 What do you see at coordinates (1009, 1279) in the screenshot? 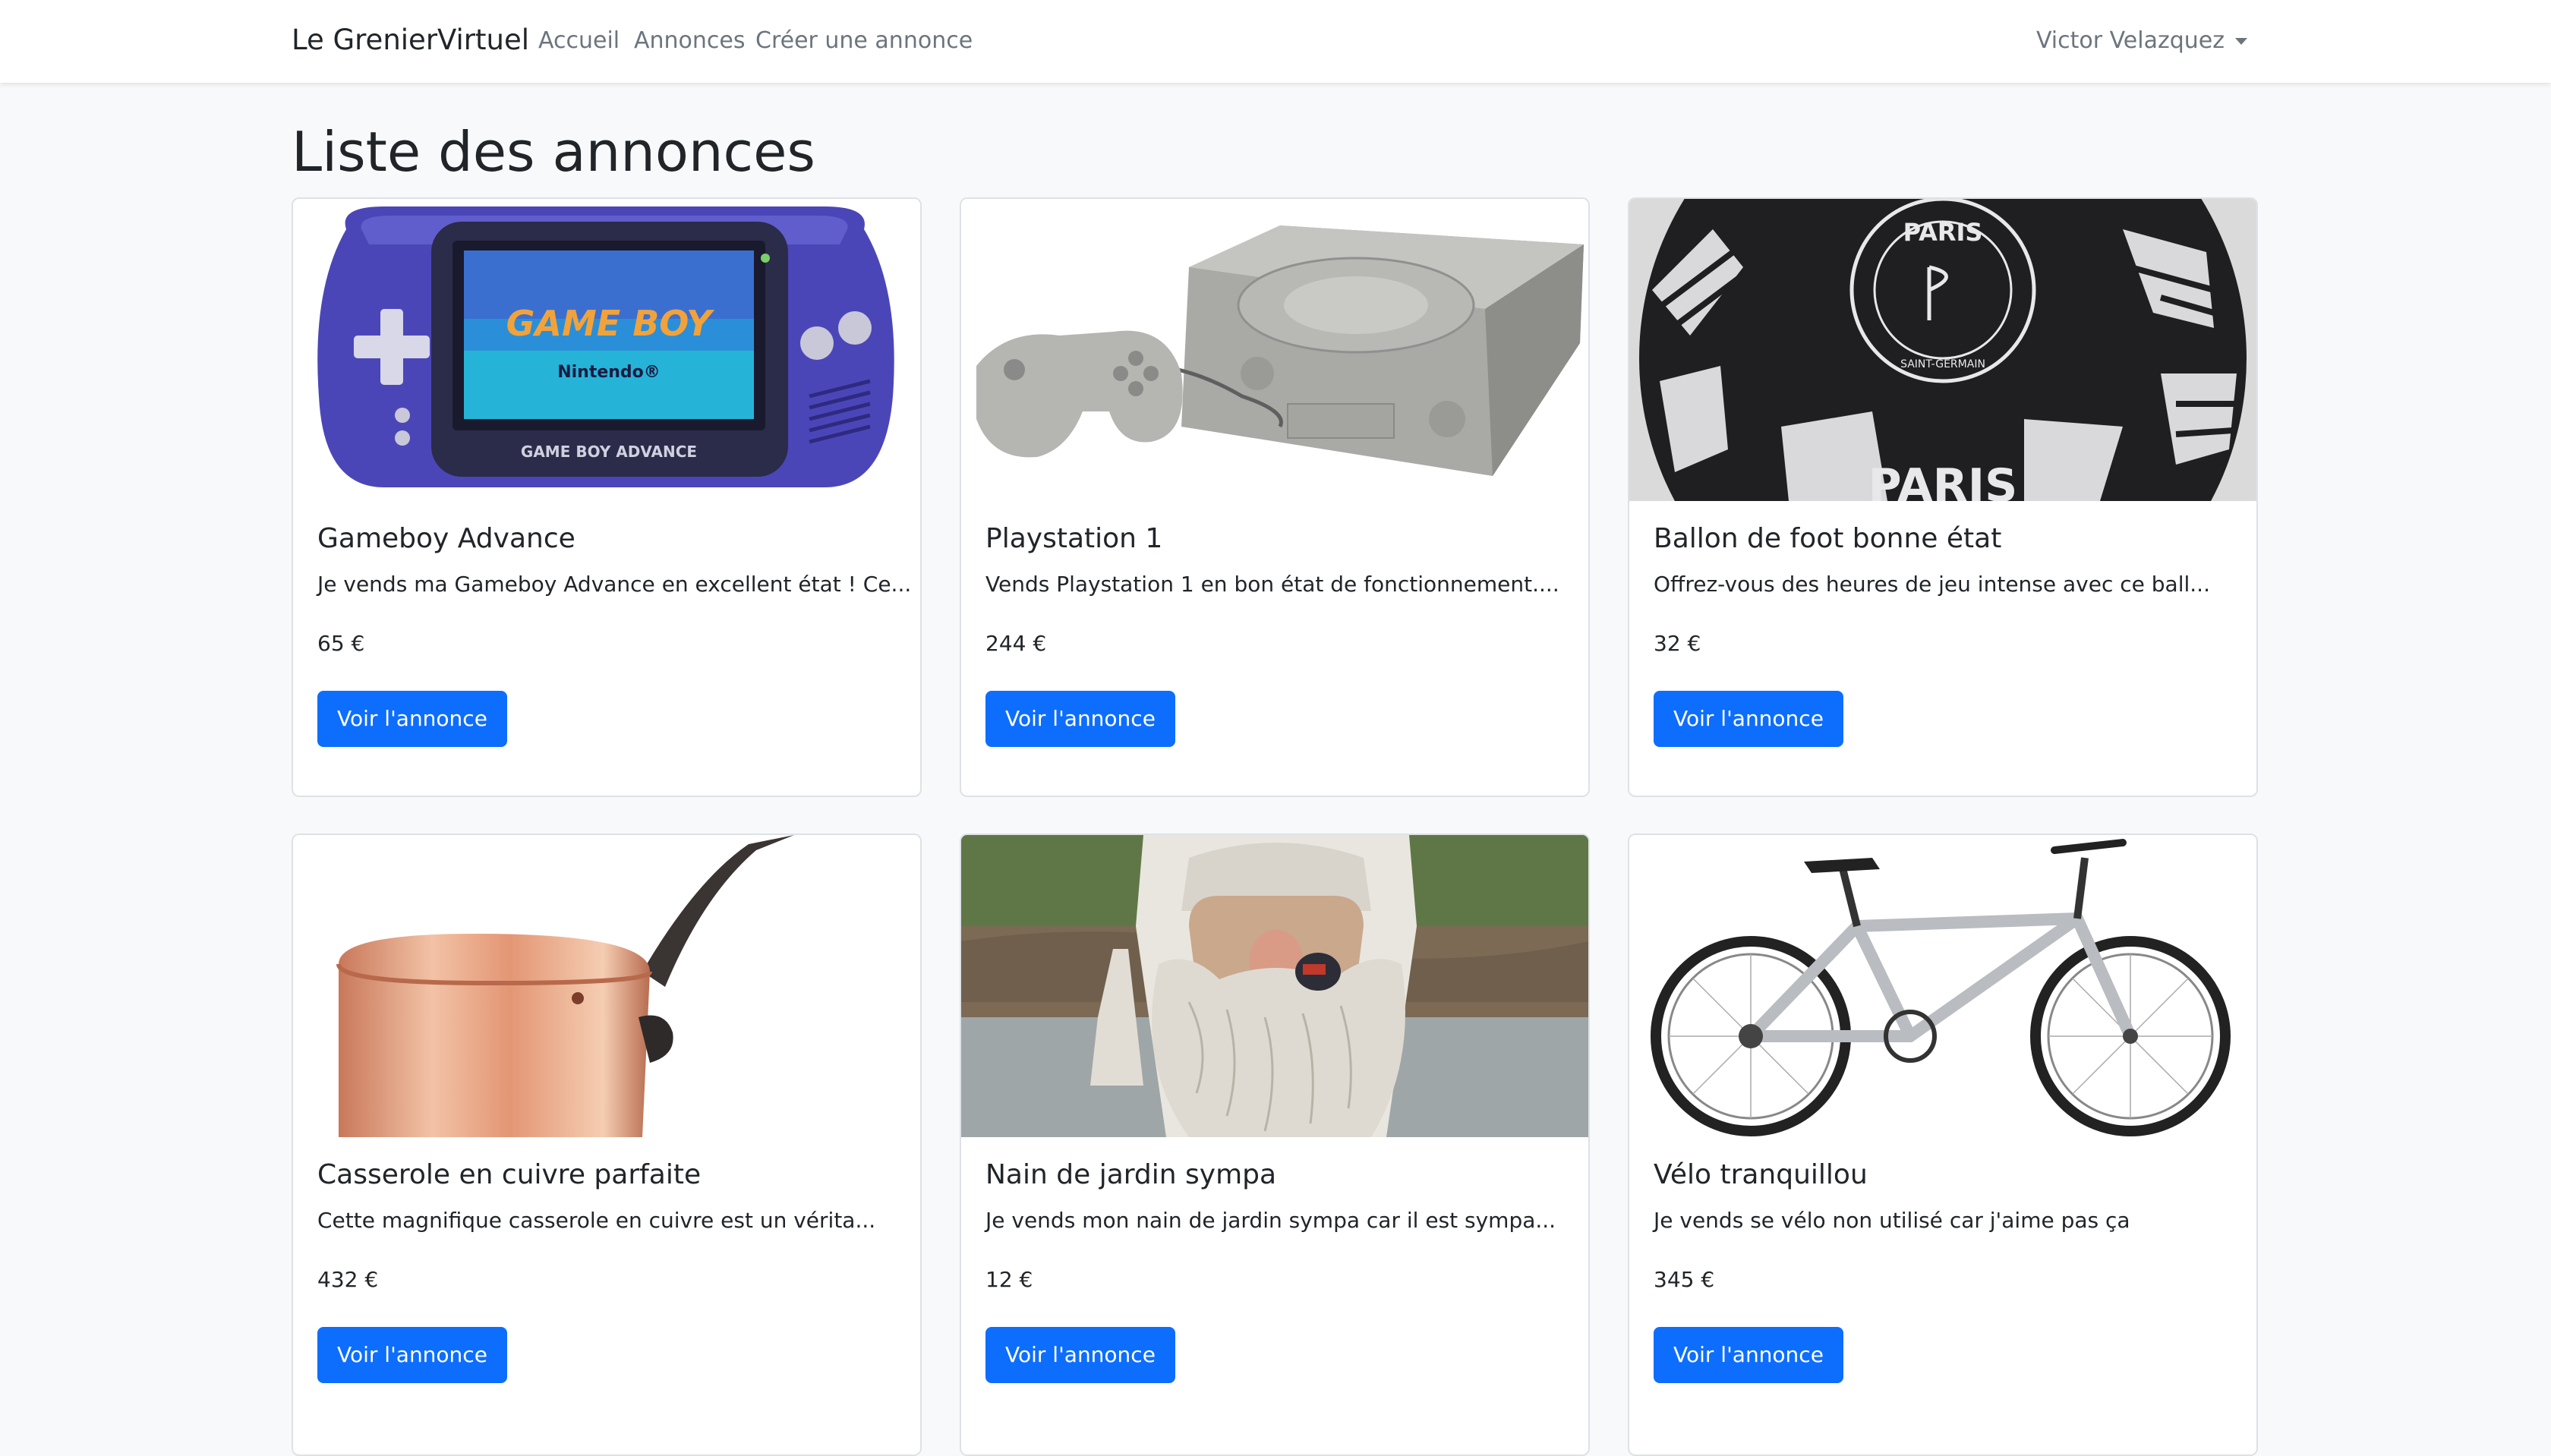
I see `listing-price: 12 €` at bounding box center [1009, 1279].